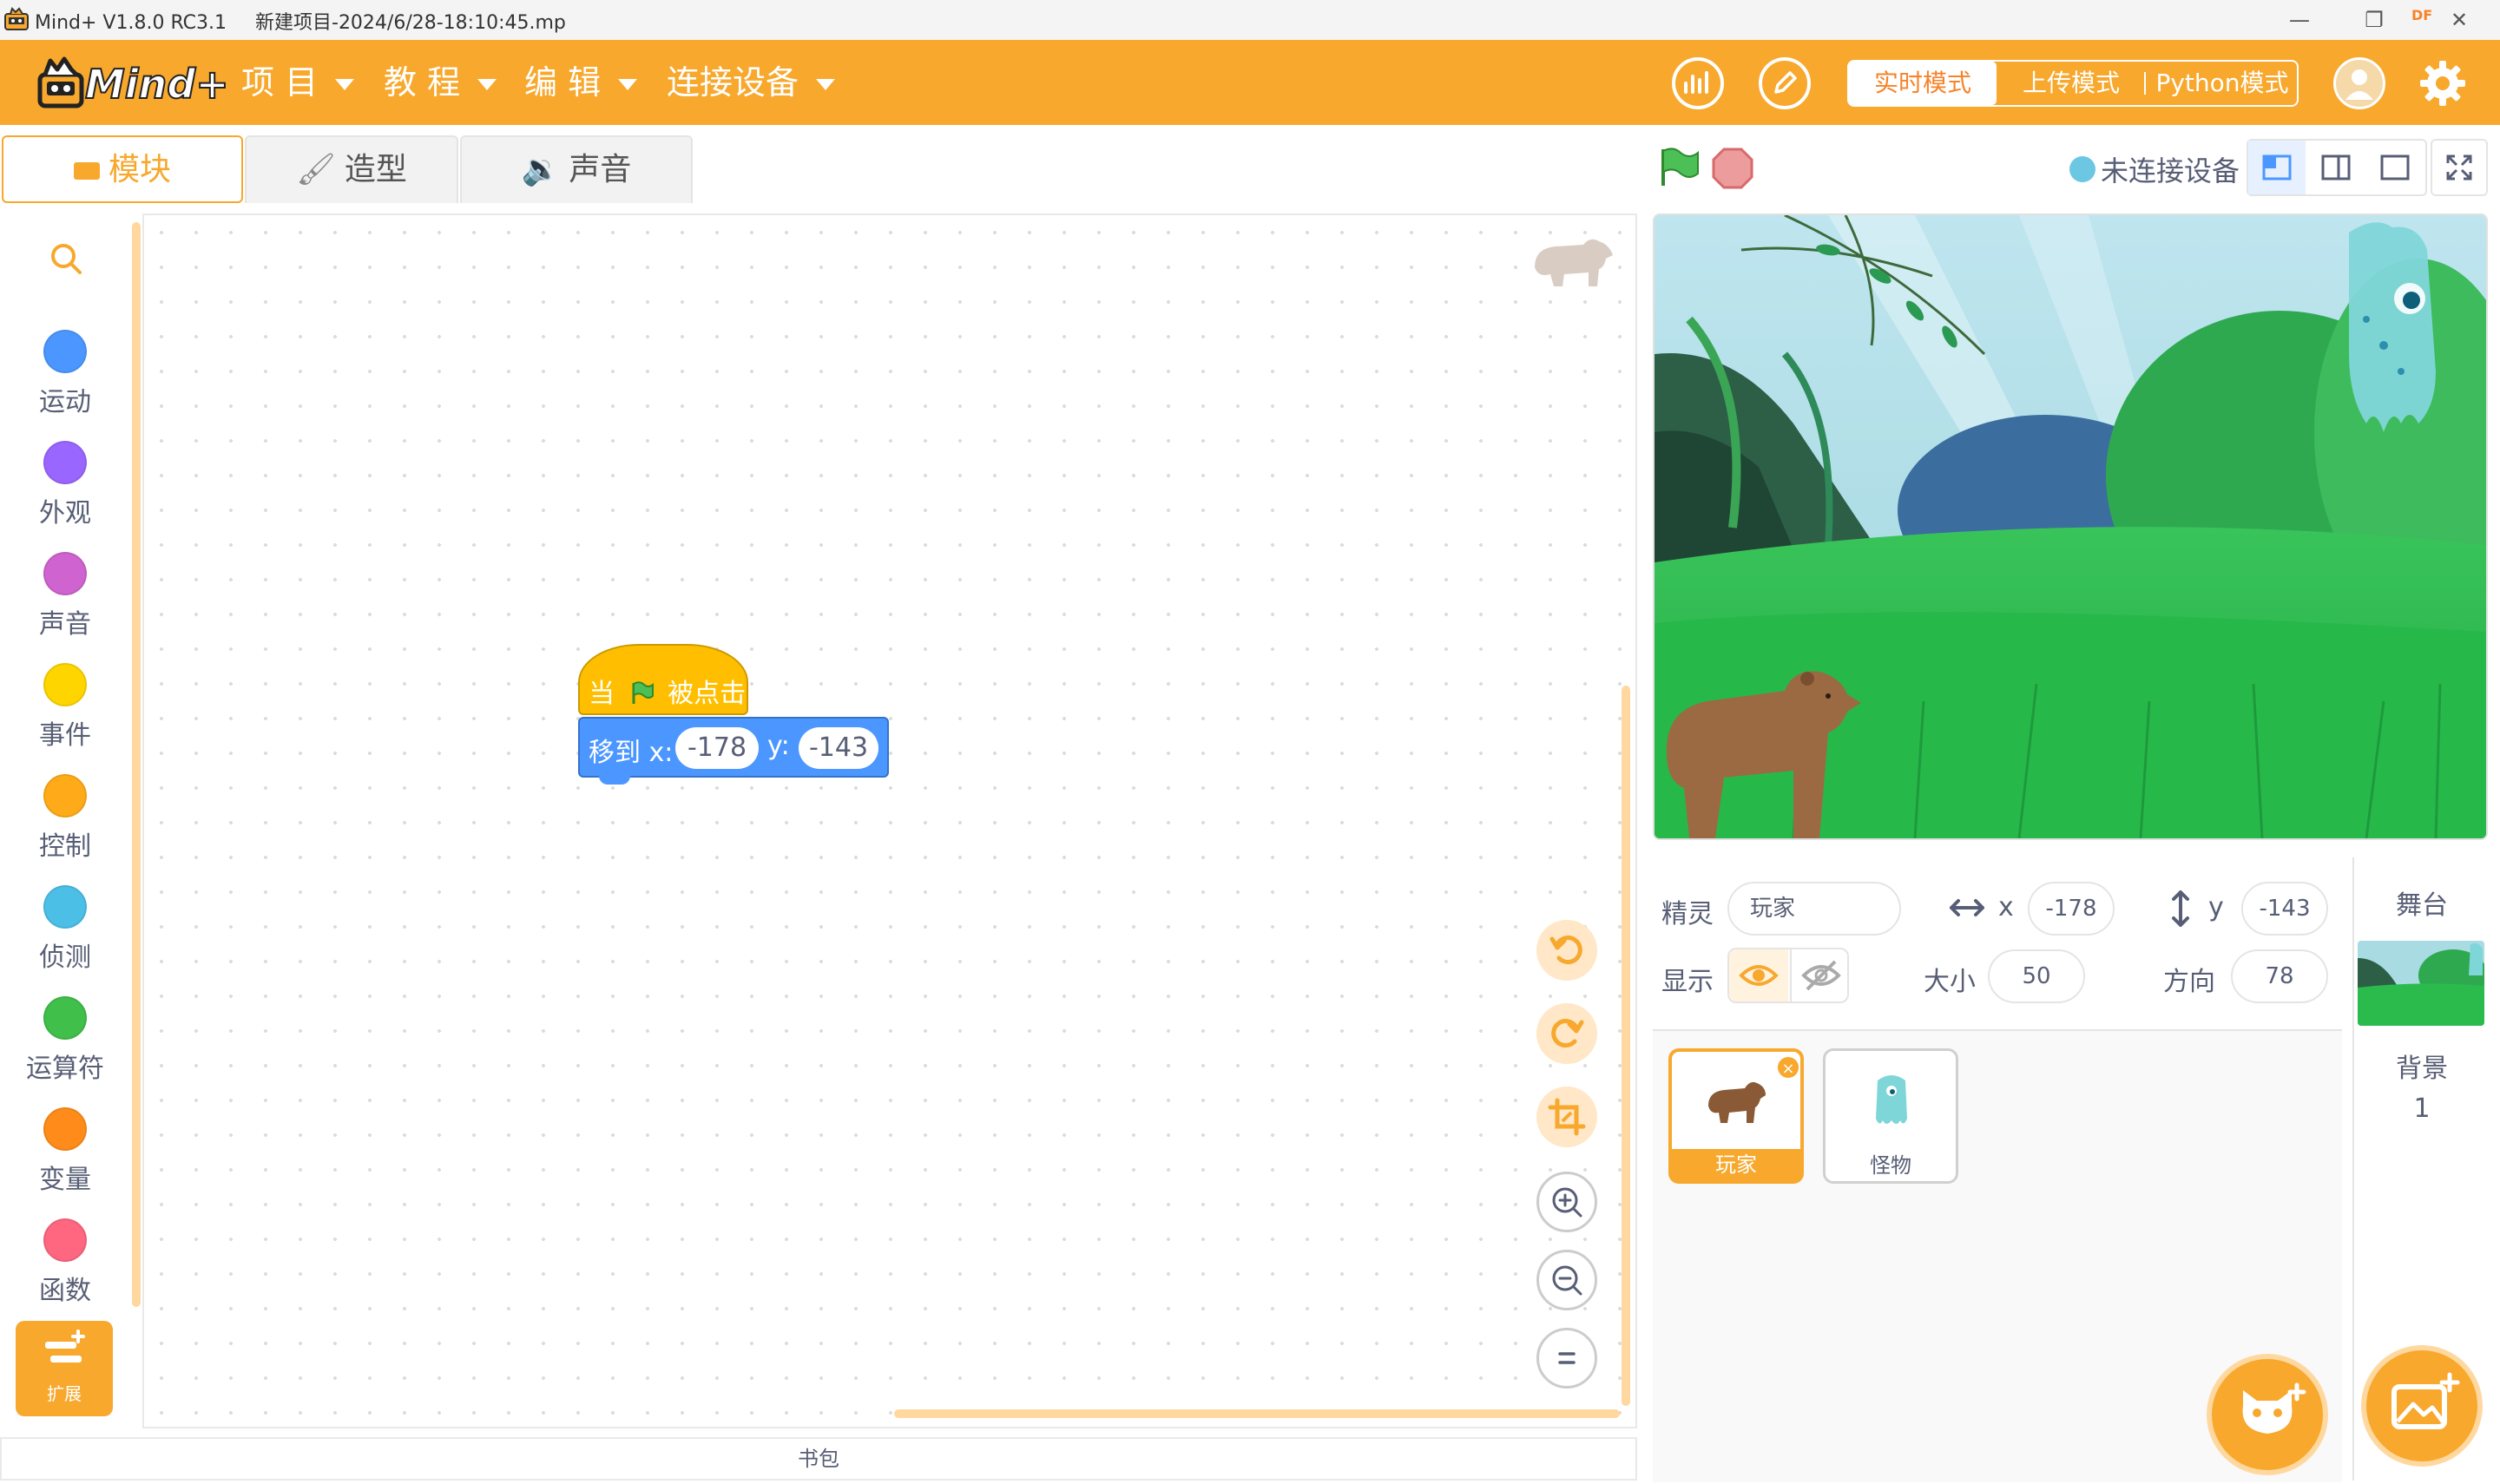  Describe the element at coordinates (2422, 1108) in the screenshot. I see `backdrop-count: 1` at that location.